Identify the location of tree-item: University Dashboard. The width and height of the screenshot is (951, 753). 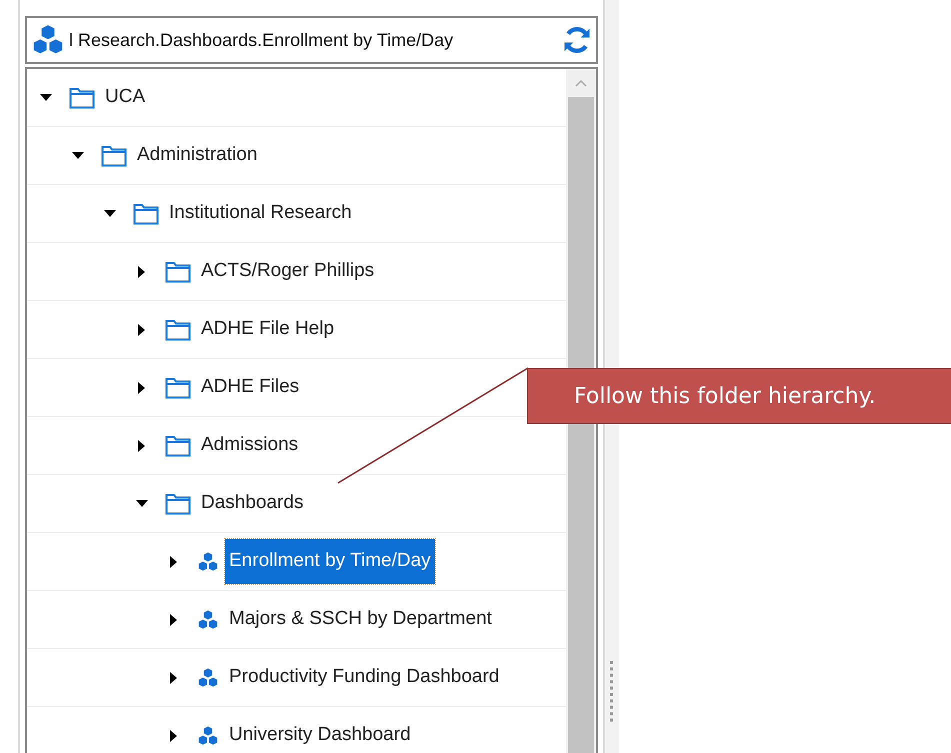
(320, 733).